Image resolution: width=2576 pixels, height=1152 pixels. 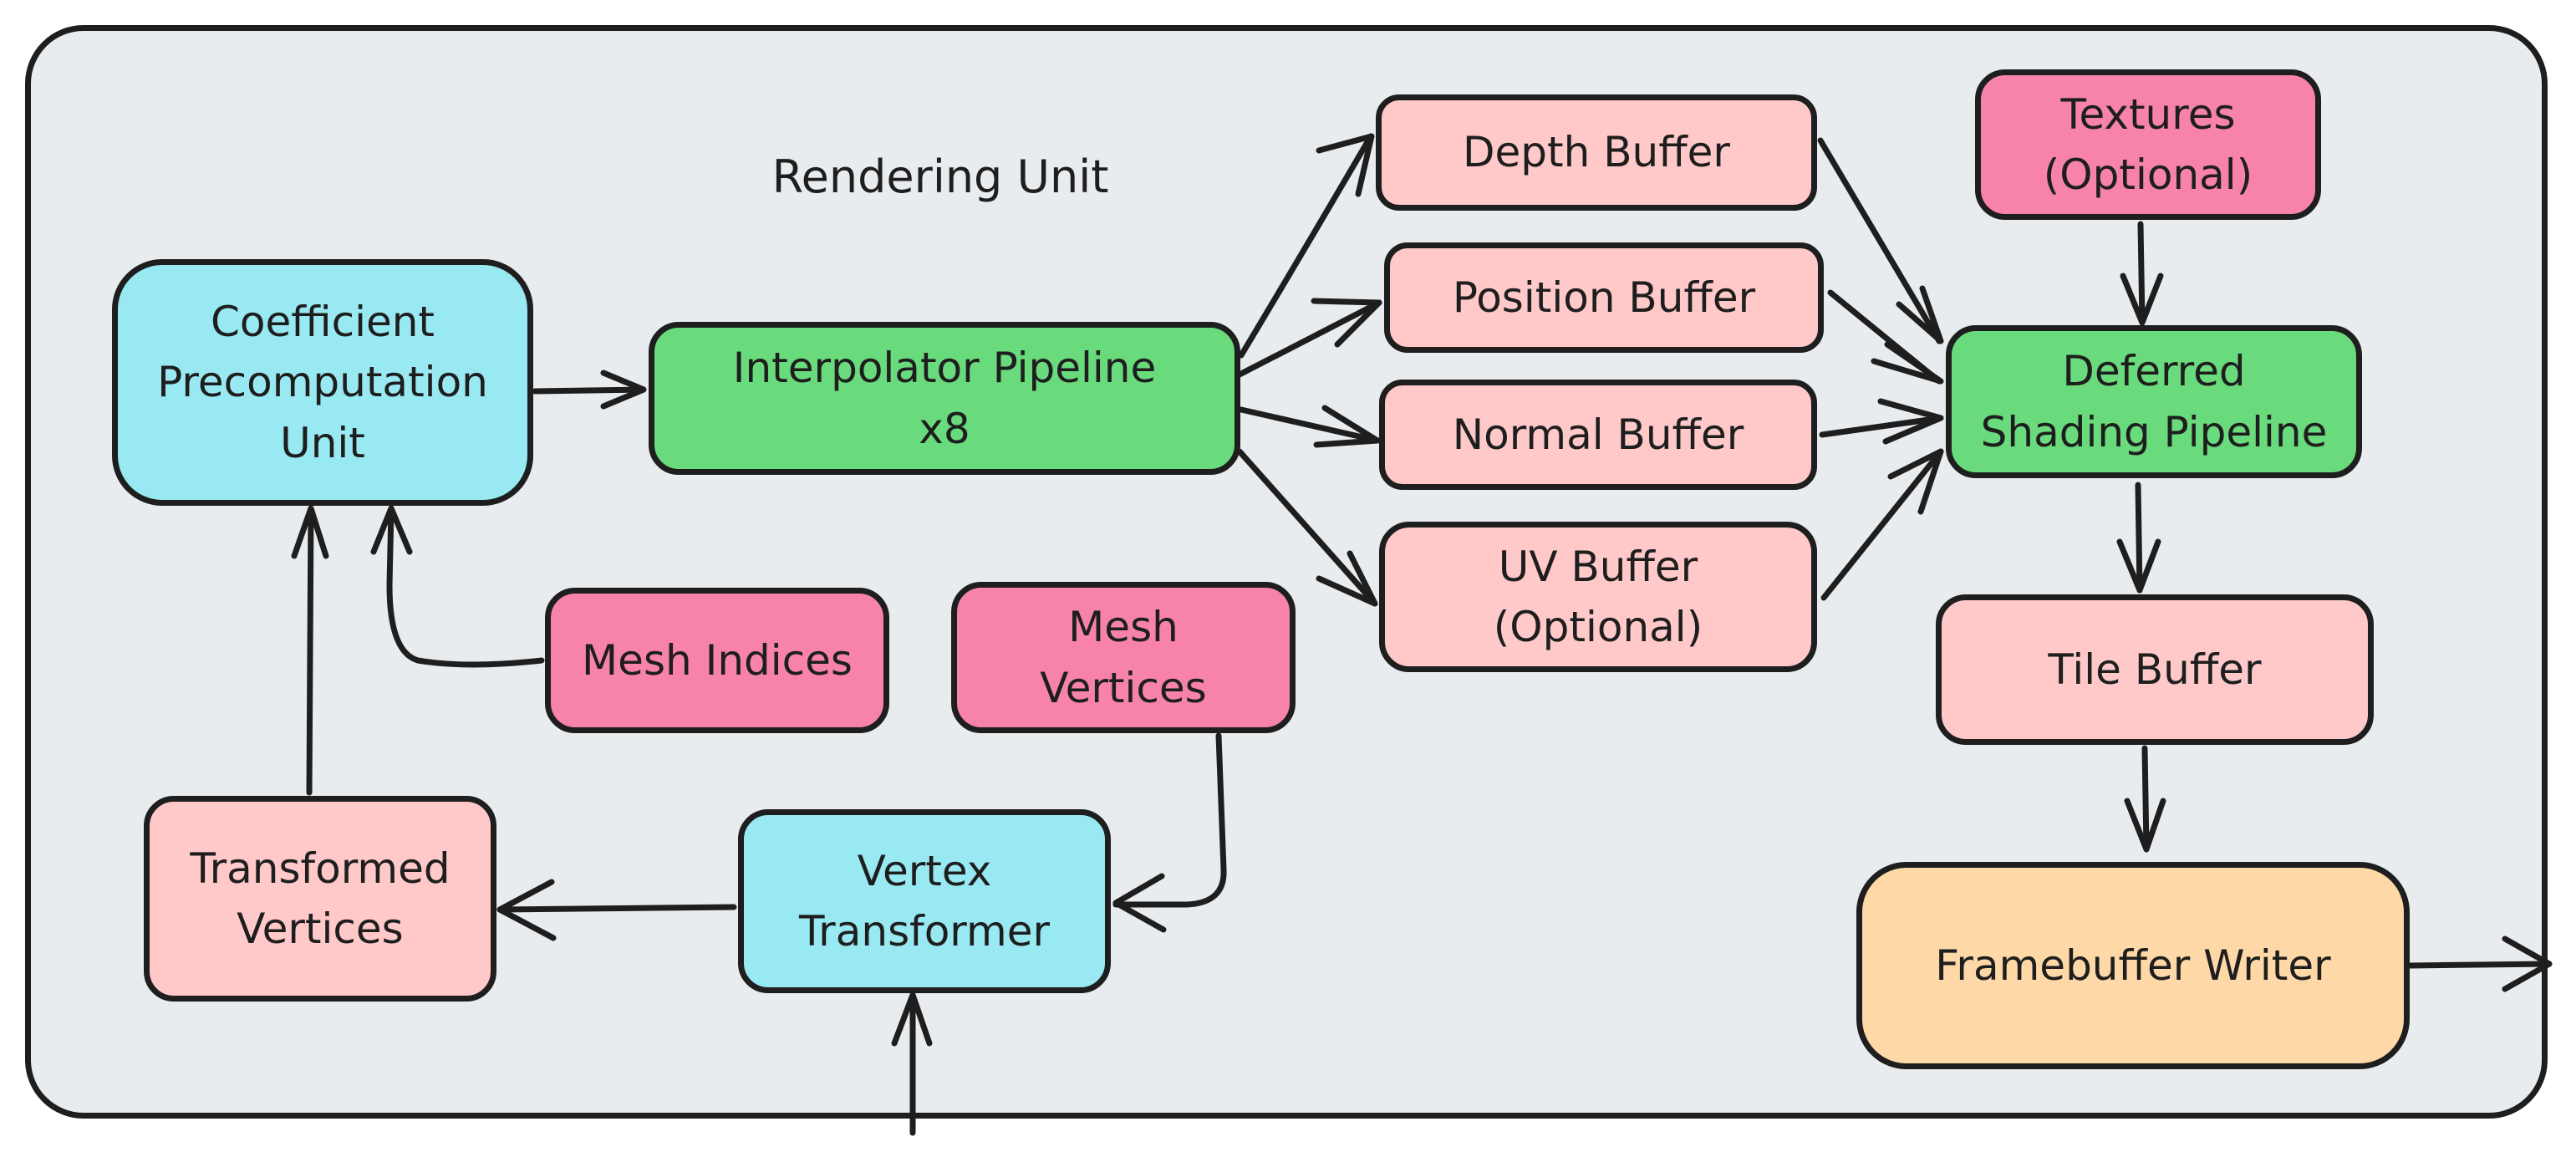 I want to click on node-label: Depth Buffer, so click(x=1596, y=152).